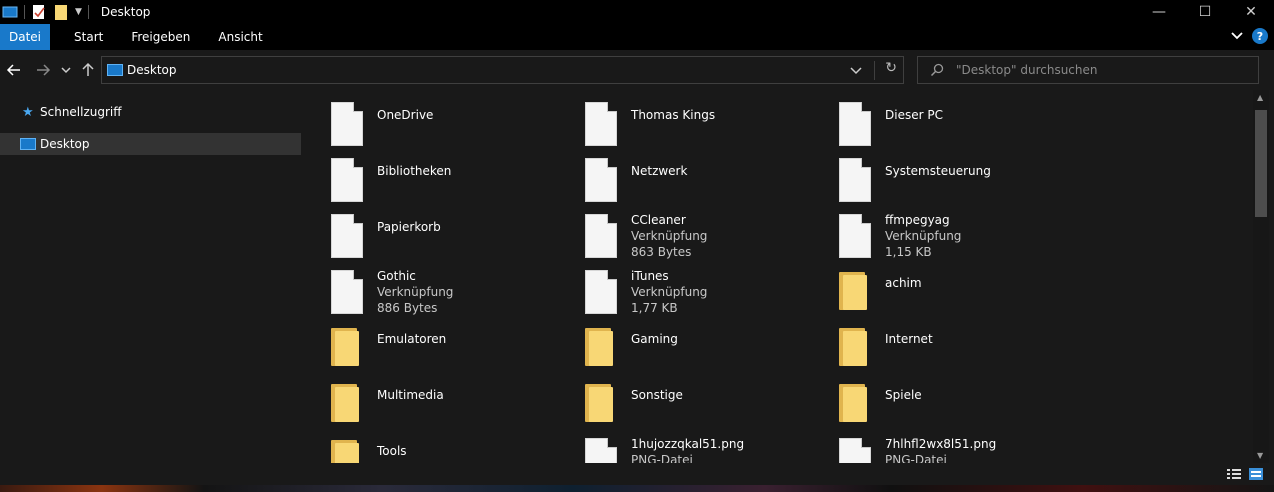 This screenshot has width=1274, height=492. I want to click on properties-icon, so click(39, 12).